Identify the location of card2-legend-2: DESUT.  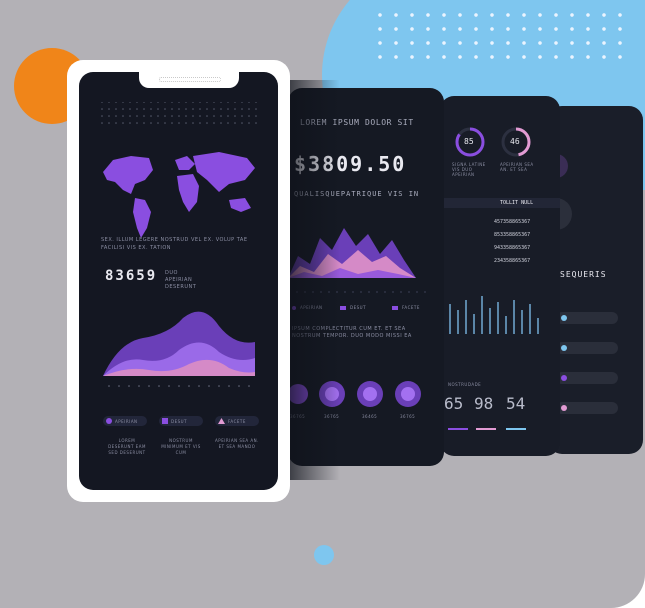
(358, 307).